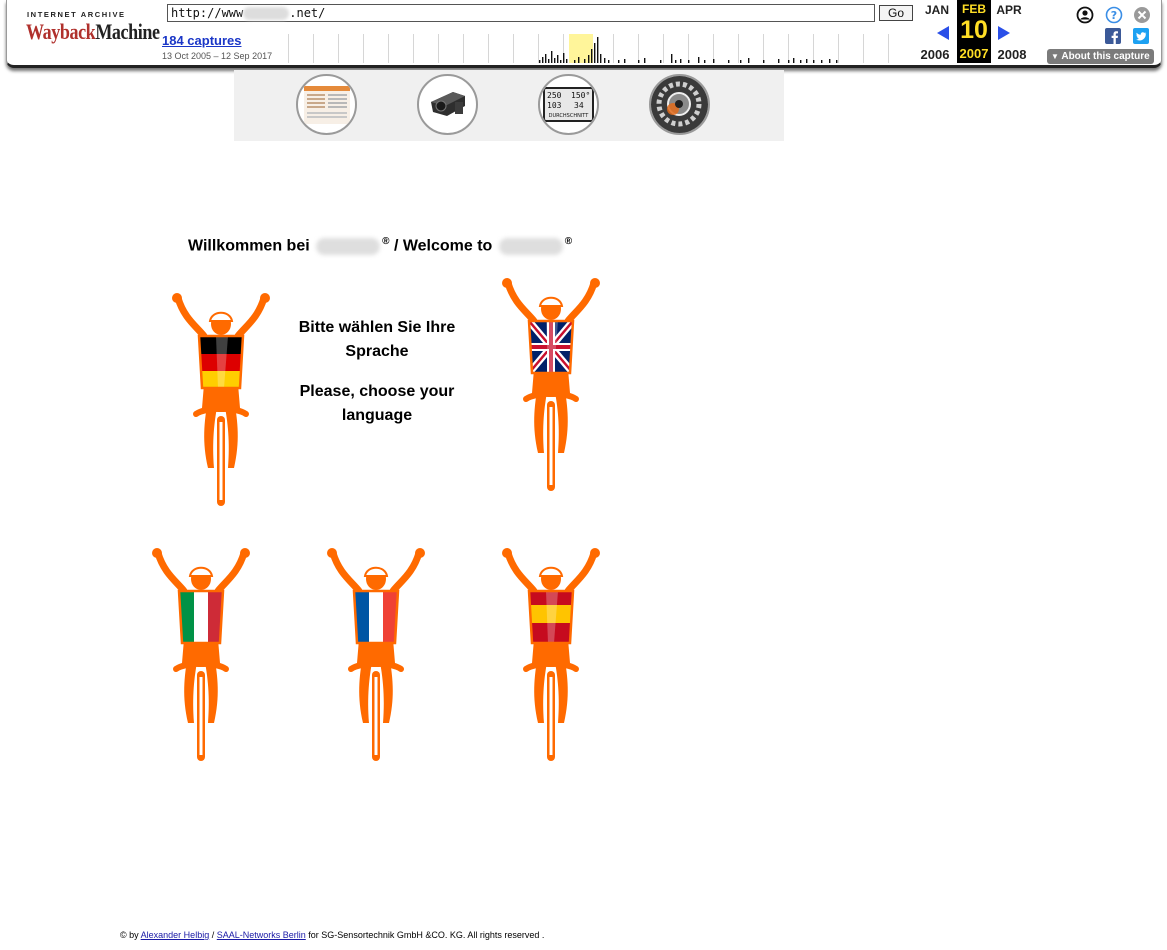  What do you see at coordinates (1055, 56) in the screenshot?
I see `caret-down-icon: ▼` at bounding box center [1055, 56].